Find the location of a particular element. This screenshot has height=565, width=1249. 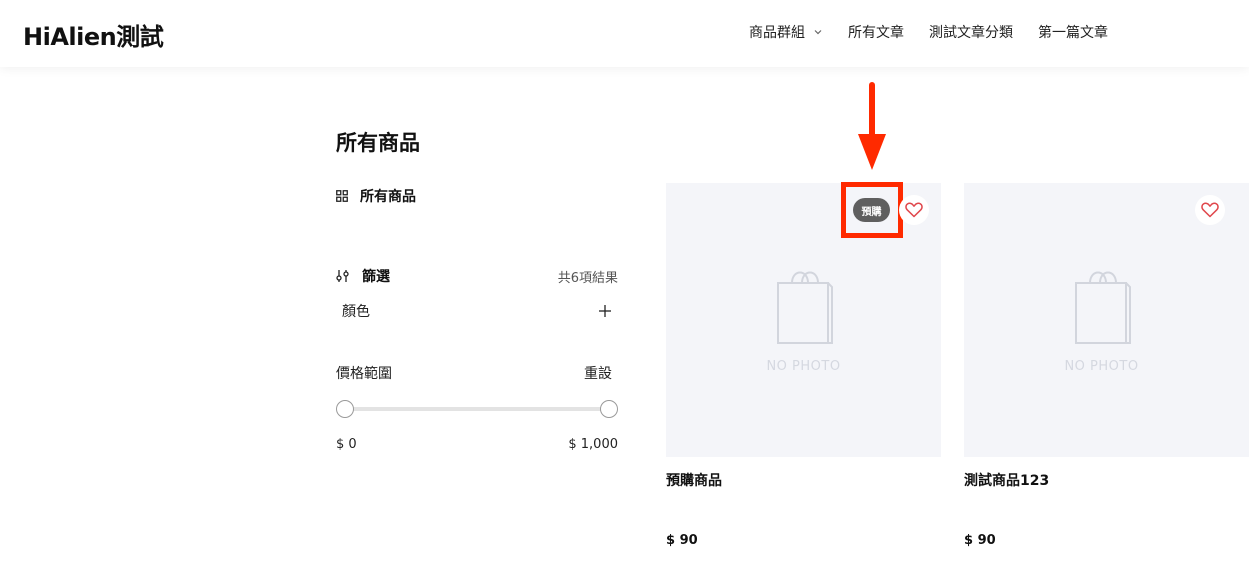

price-max-value: $ 1,000 is located at coordinates (593, 444).